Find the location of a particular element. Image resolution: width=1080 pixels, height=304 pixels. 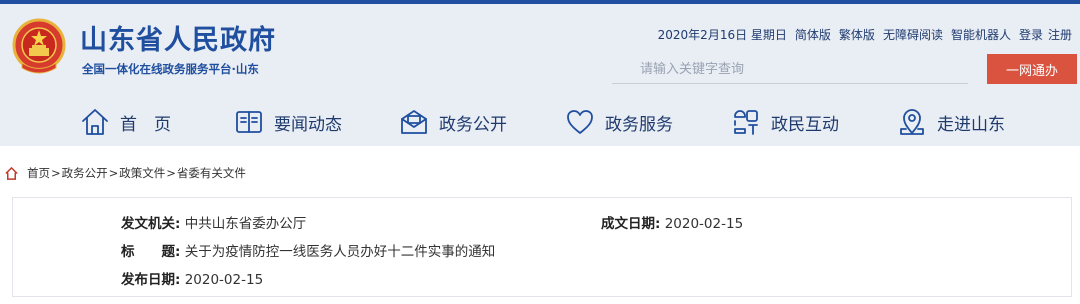

issuer-row: 发文机关: 中共山东省委办公厅 is located at coordinates (213, 222).